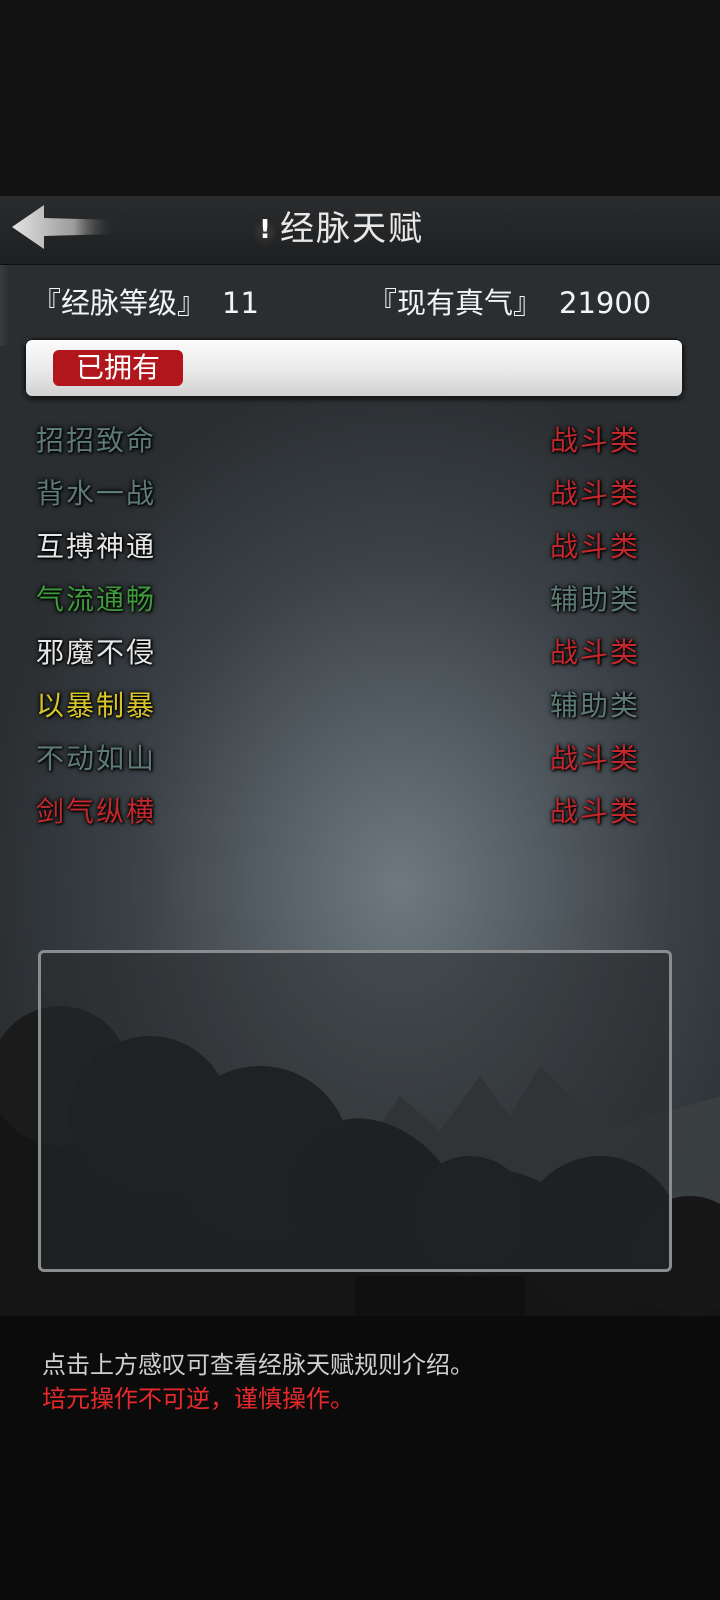 This screenshot has width=720, height=1600. I want to click on back-arrow-icon, so click(64, 227).